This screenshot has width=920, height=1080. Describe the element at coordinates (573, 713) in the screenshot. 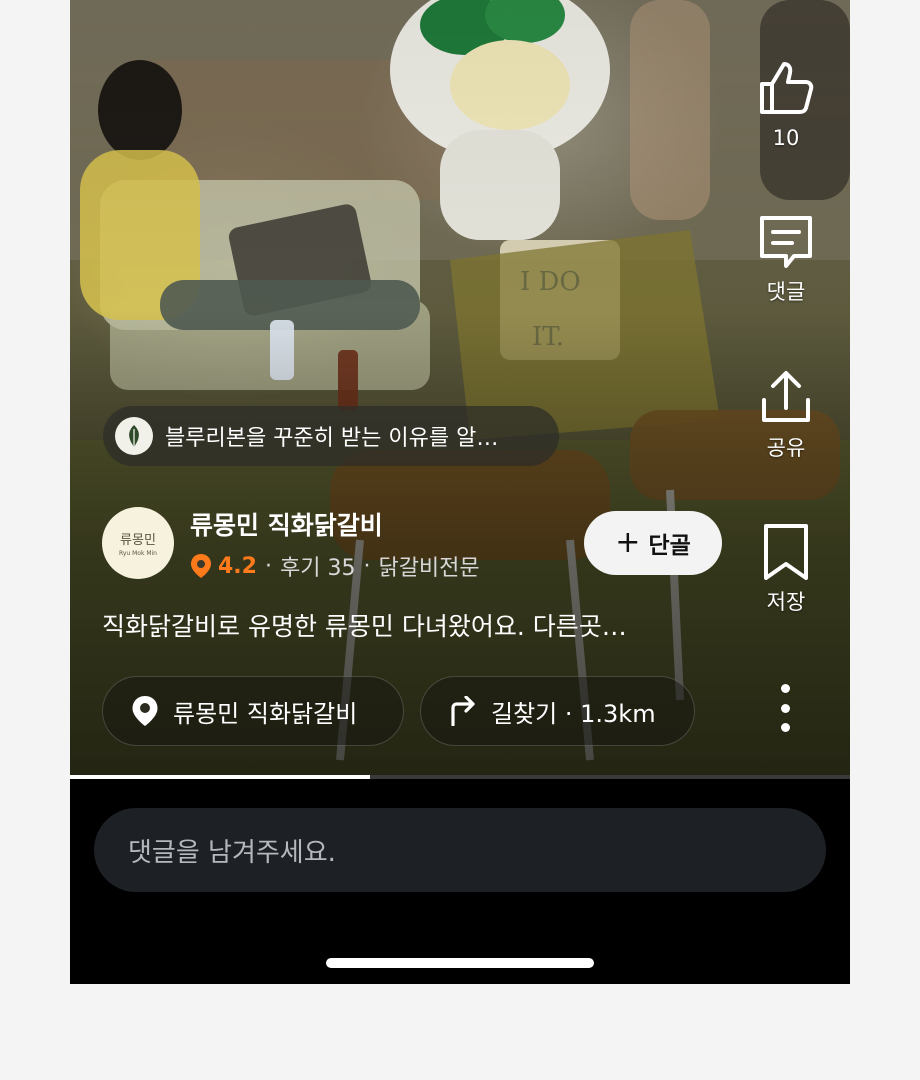

I see `directions-chip-label: 길찾기 · 1.3km` at that location.